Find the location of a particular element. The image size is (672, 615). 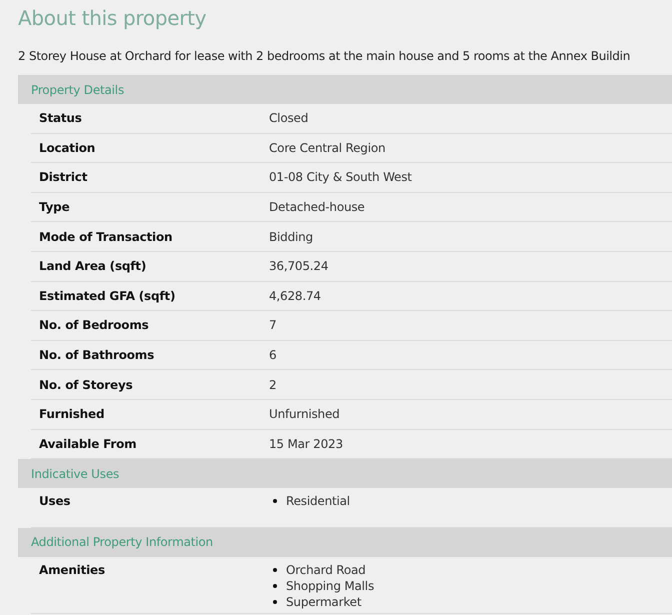

field-value: 2 is located at coordinates (272, 385).